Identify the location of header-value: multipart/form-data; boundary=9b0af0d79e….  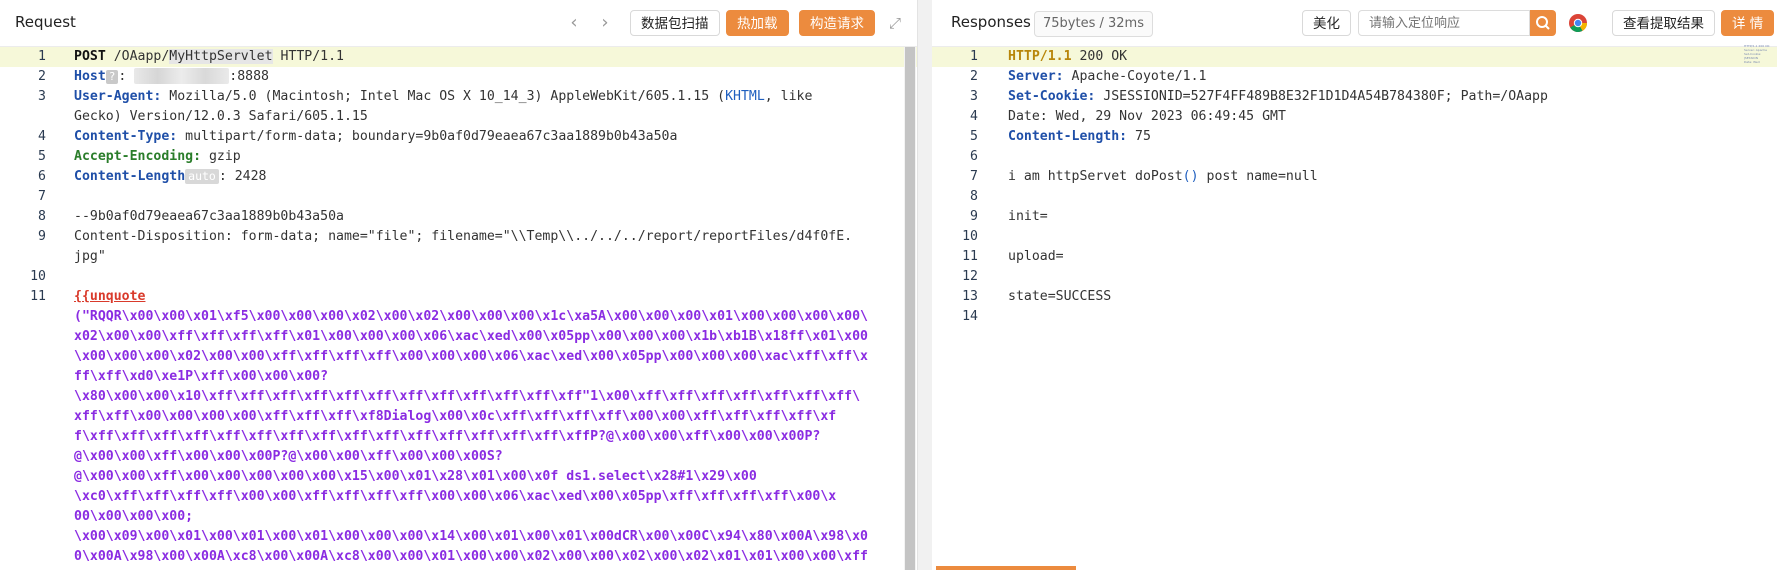
(427, 136).